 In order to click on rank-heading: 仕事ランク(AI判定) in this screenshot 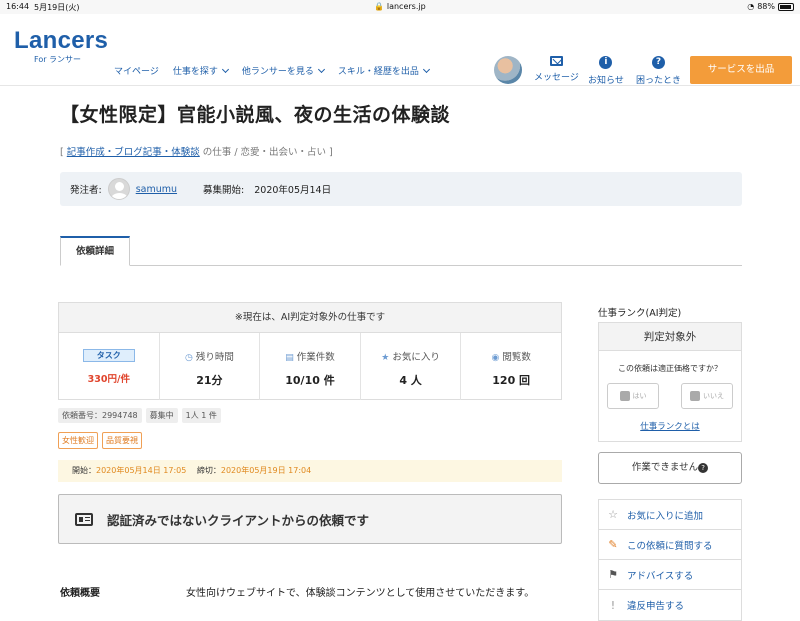, I will do `click(640, 313)`.